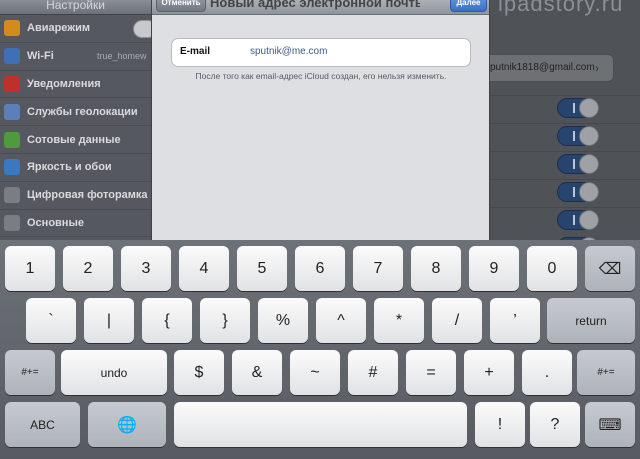  I want to click on space-bar, so click(320, 424).